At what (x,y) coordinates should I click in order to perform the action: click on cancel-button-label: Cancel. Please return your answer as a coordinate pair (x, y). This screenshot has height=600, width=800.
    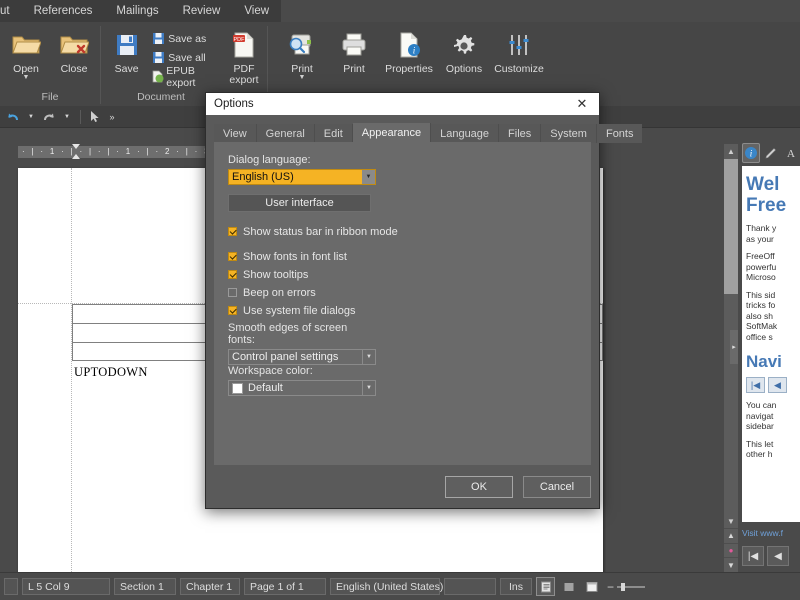
    Looking at the image, I should click on (557, 487).